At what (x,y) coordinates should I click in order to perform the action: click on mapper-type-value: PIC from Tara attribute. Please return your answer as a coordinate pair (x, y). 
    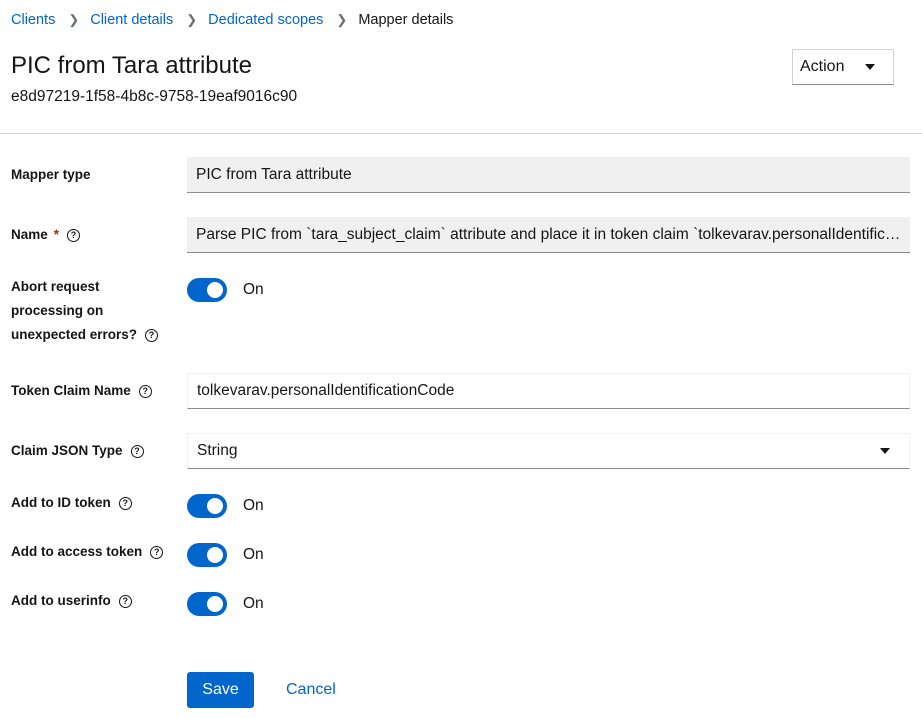
    Looking at the image, I should click on (274, 174).